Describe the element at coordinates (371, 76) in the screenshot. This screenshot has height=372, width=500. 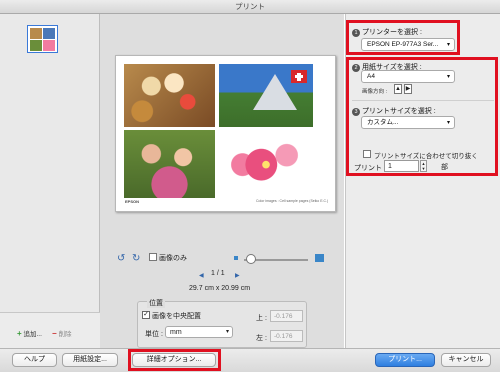
I see `paper-size-value: A4` at that location.